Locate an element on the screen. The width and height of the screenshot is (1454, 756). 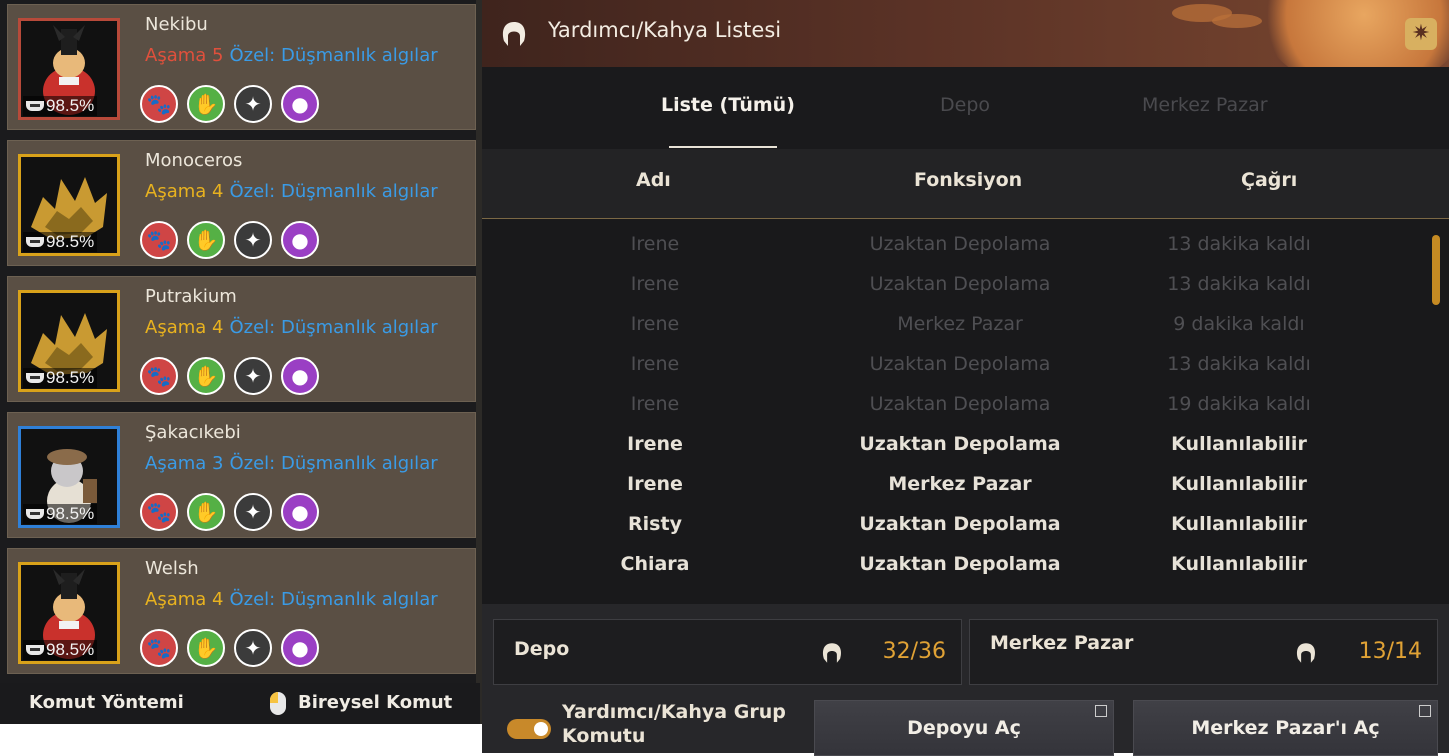
pet-name: Monoceros is located at coordinates (194, 160).